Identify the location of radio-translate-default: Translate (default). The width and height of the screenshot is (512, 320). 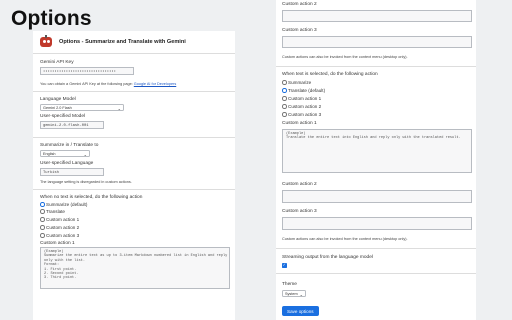
(303, 90).